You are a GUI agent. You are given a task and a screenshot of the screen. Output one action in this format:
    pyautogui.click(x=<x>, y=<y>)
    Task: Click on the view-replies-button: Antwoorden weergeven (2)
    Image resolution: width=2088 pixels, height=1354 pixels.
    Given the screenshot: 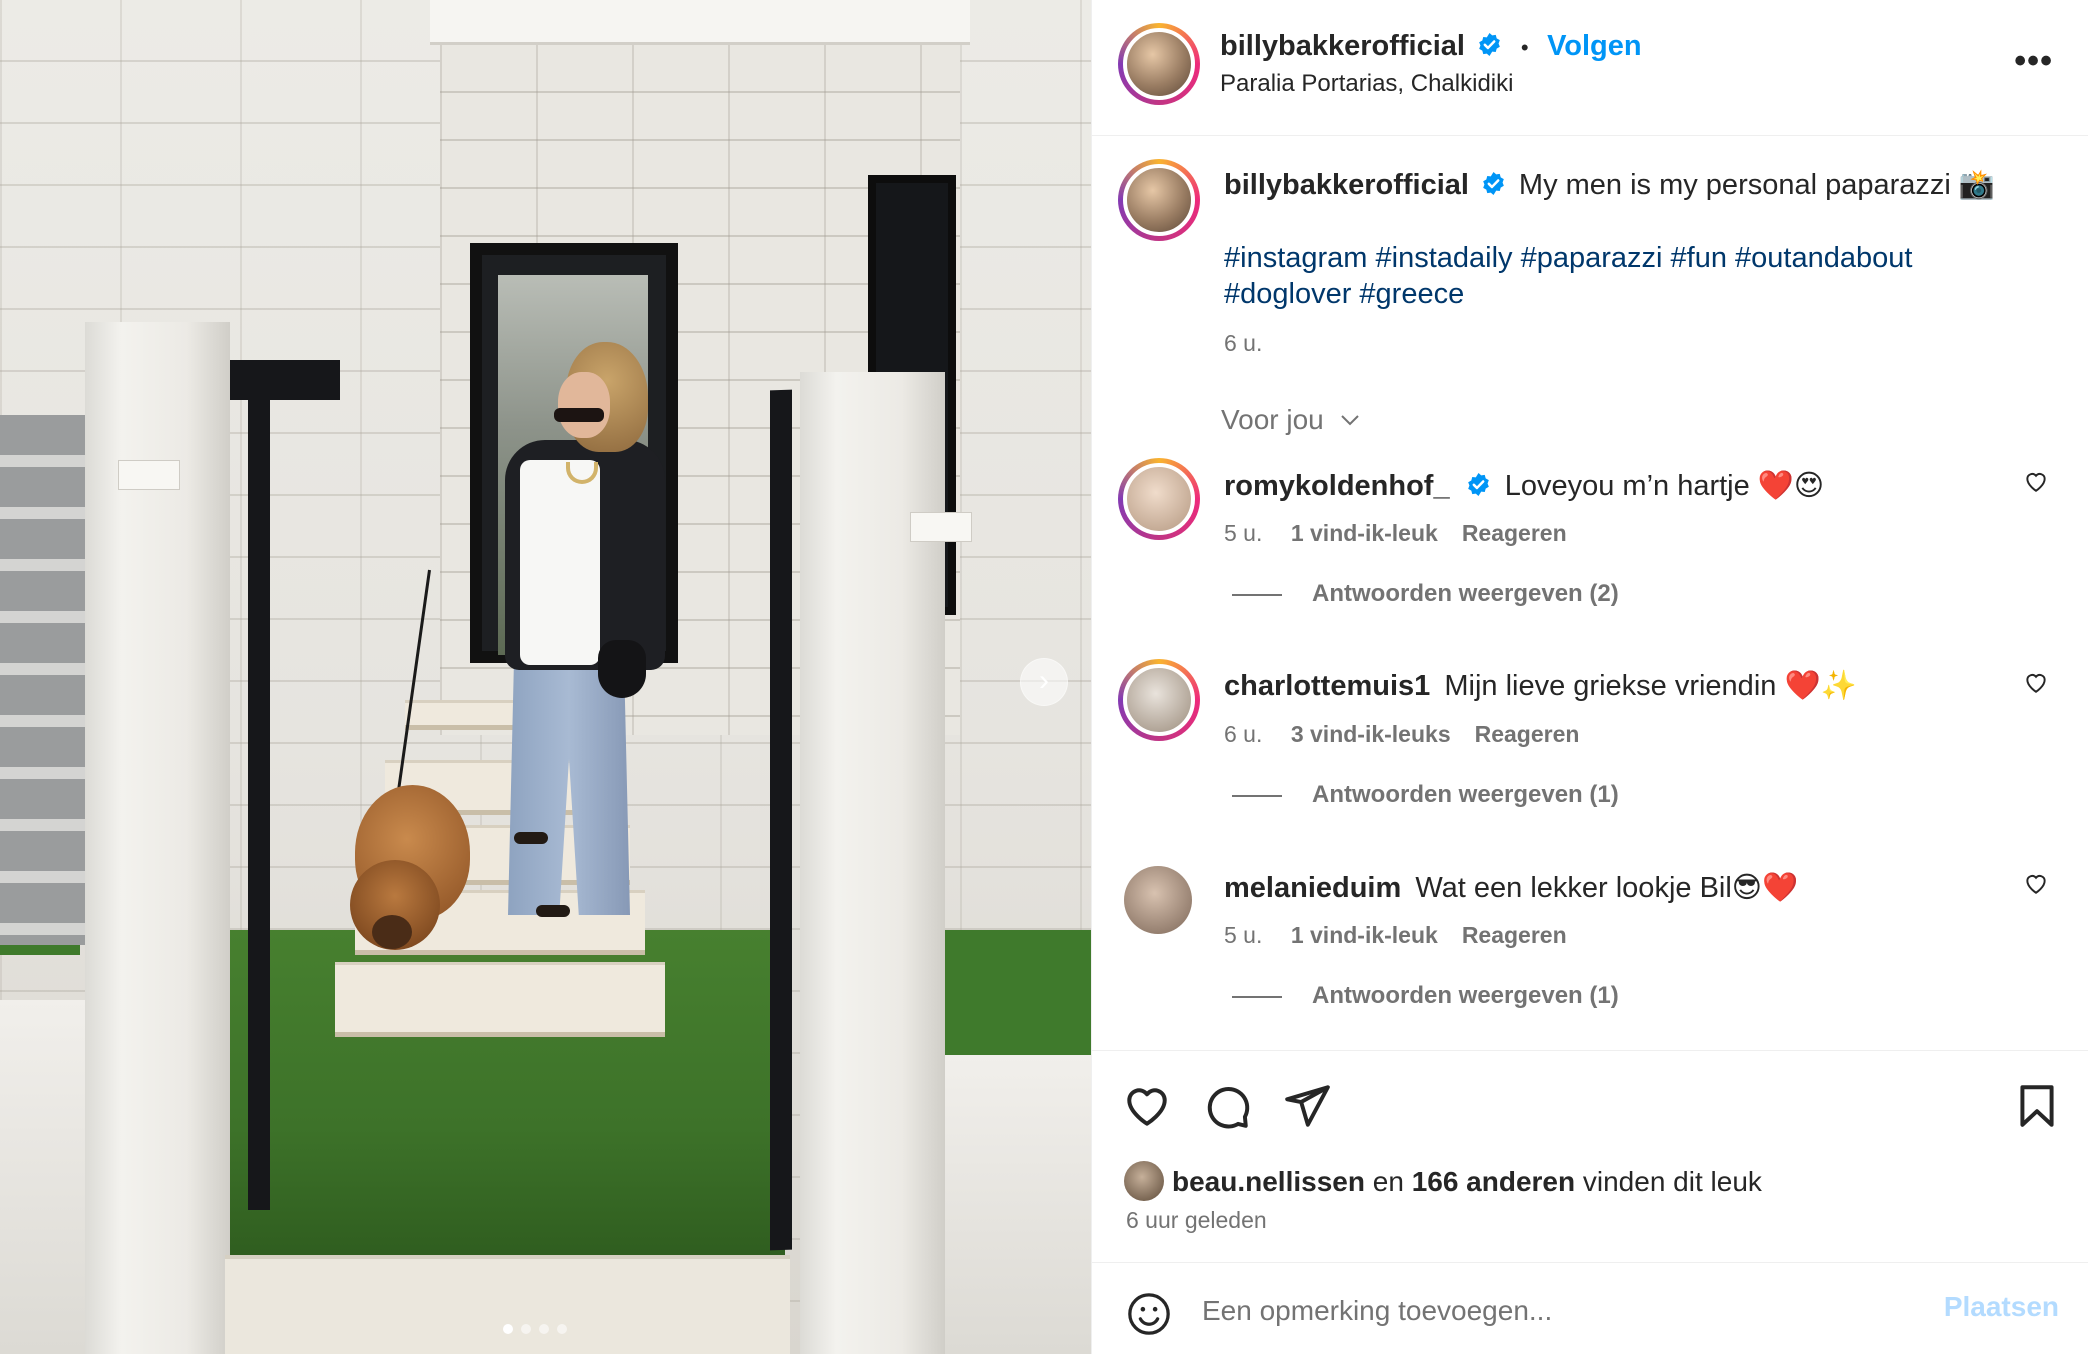 What is the action you would take?
    pyautogui.click(x=1425, y=594)
    